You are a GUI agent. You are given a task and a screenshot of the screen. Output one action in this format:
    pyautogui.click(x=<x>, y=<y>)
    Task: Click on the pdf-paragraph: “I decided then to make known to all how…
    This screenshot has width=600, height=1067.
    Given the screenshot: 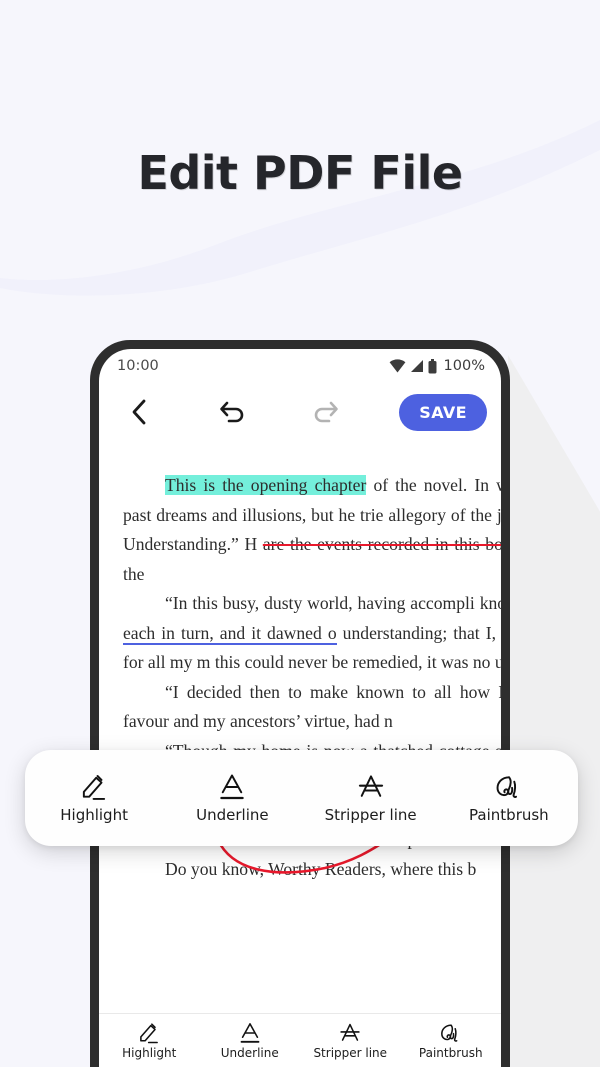 What is the action you would take?
    pyautogui.click(x=312, y=707)
    